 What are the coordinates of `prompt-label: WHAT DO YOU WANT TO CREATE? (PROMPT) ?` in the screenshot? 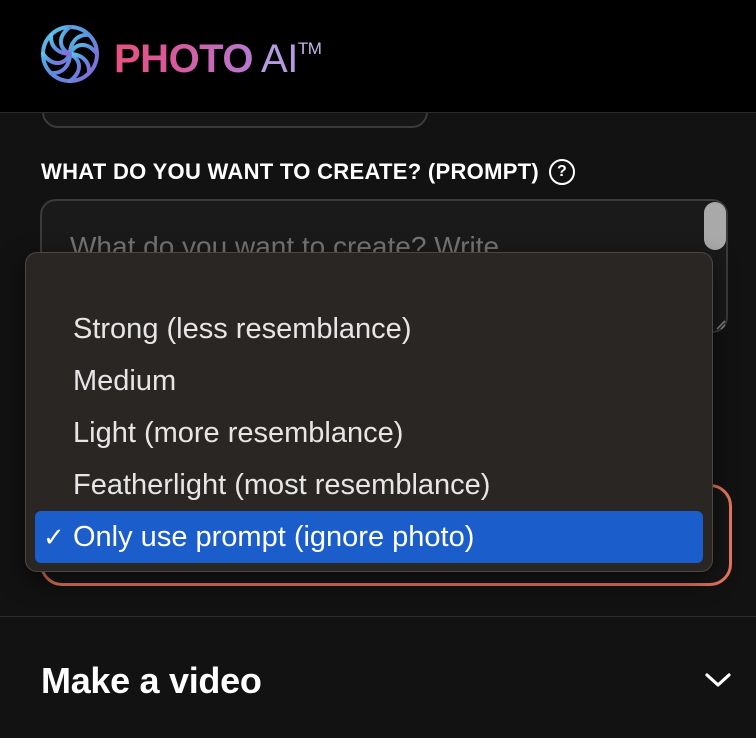 It's located at (308, 172).